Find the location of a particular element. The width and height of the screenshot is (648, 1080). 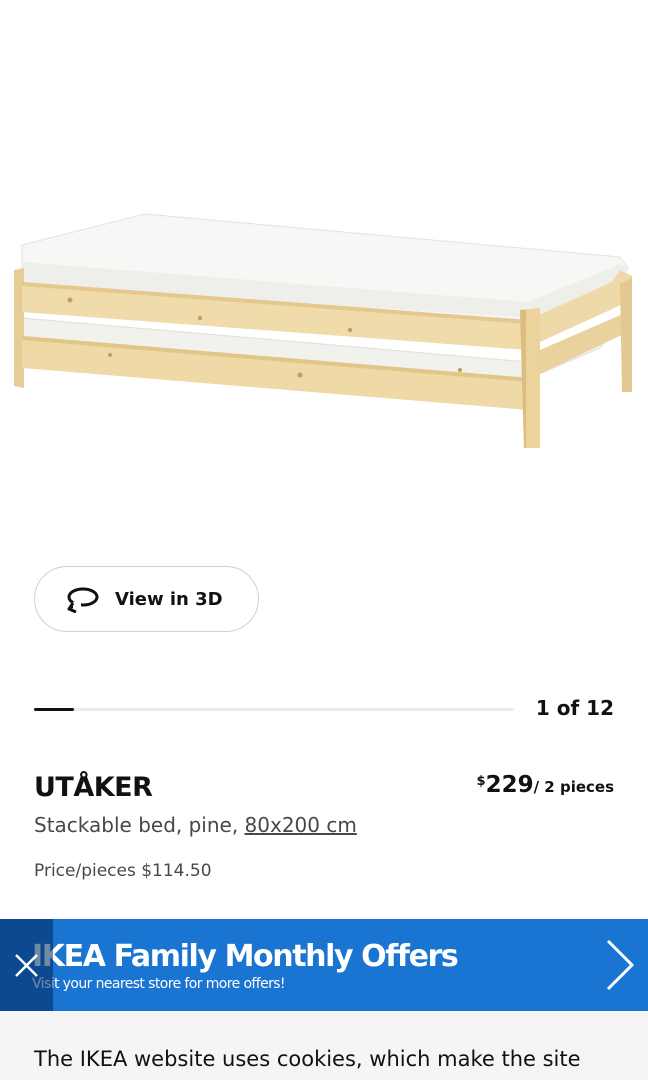

banner-next-button is located at coordinates (618, 965).